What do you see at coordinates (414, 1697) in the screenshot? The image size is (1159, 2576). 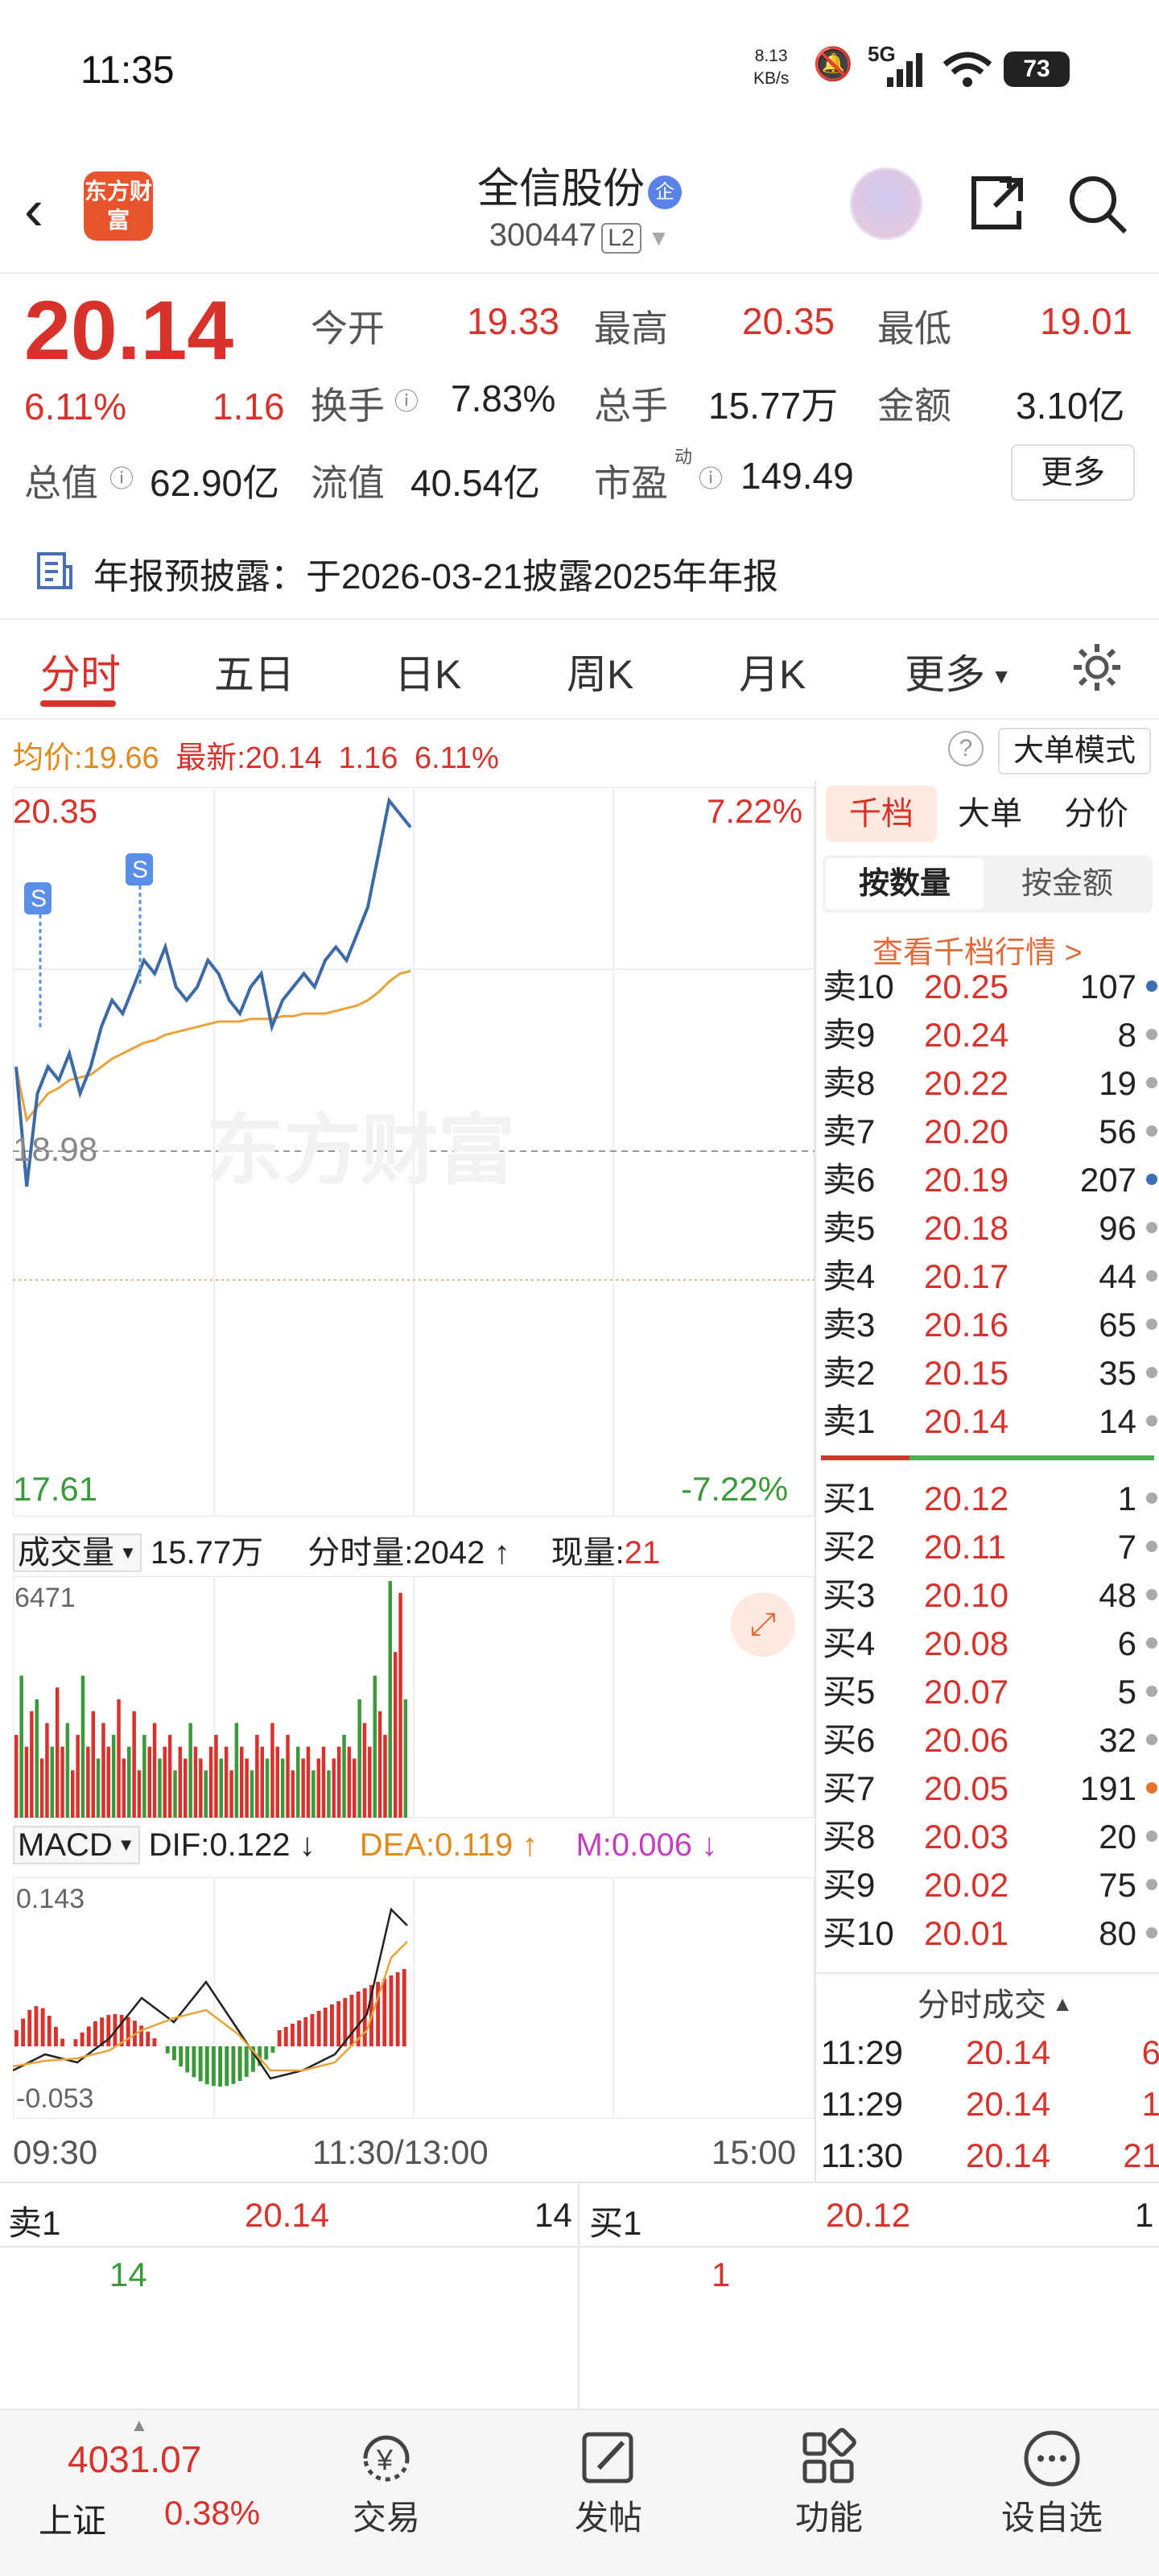 I see `volume-chart` at bounding box center [414, 1697].